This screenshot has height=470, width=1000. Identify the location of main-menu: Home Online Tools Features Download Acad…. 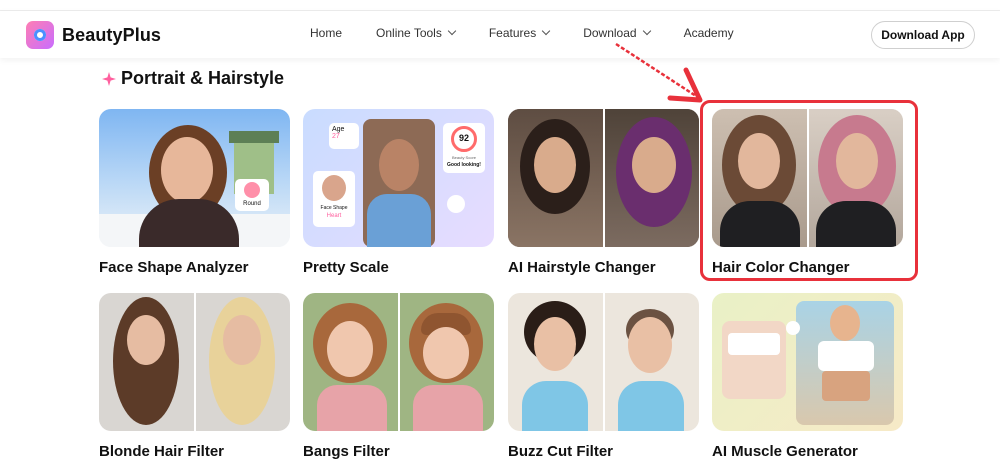
(539, 33).